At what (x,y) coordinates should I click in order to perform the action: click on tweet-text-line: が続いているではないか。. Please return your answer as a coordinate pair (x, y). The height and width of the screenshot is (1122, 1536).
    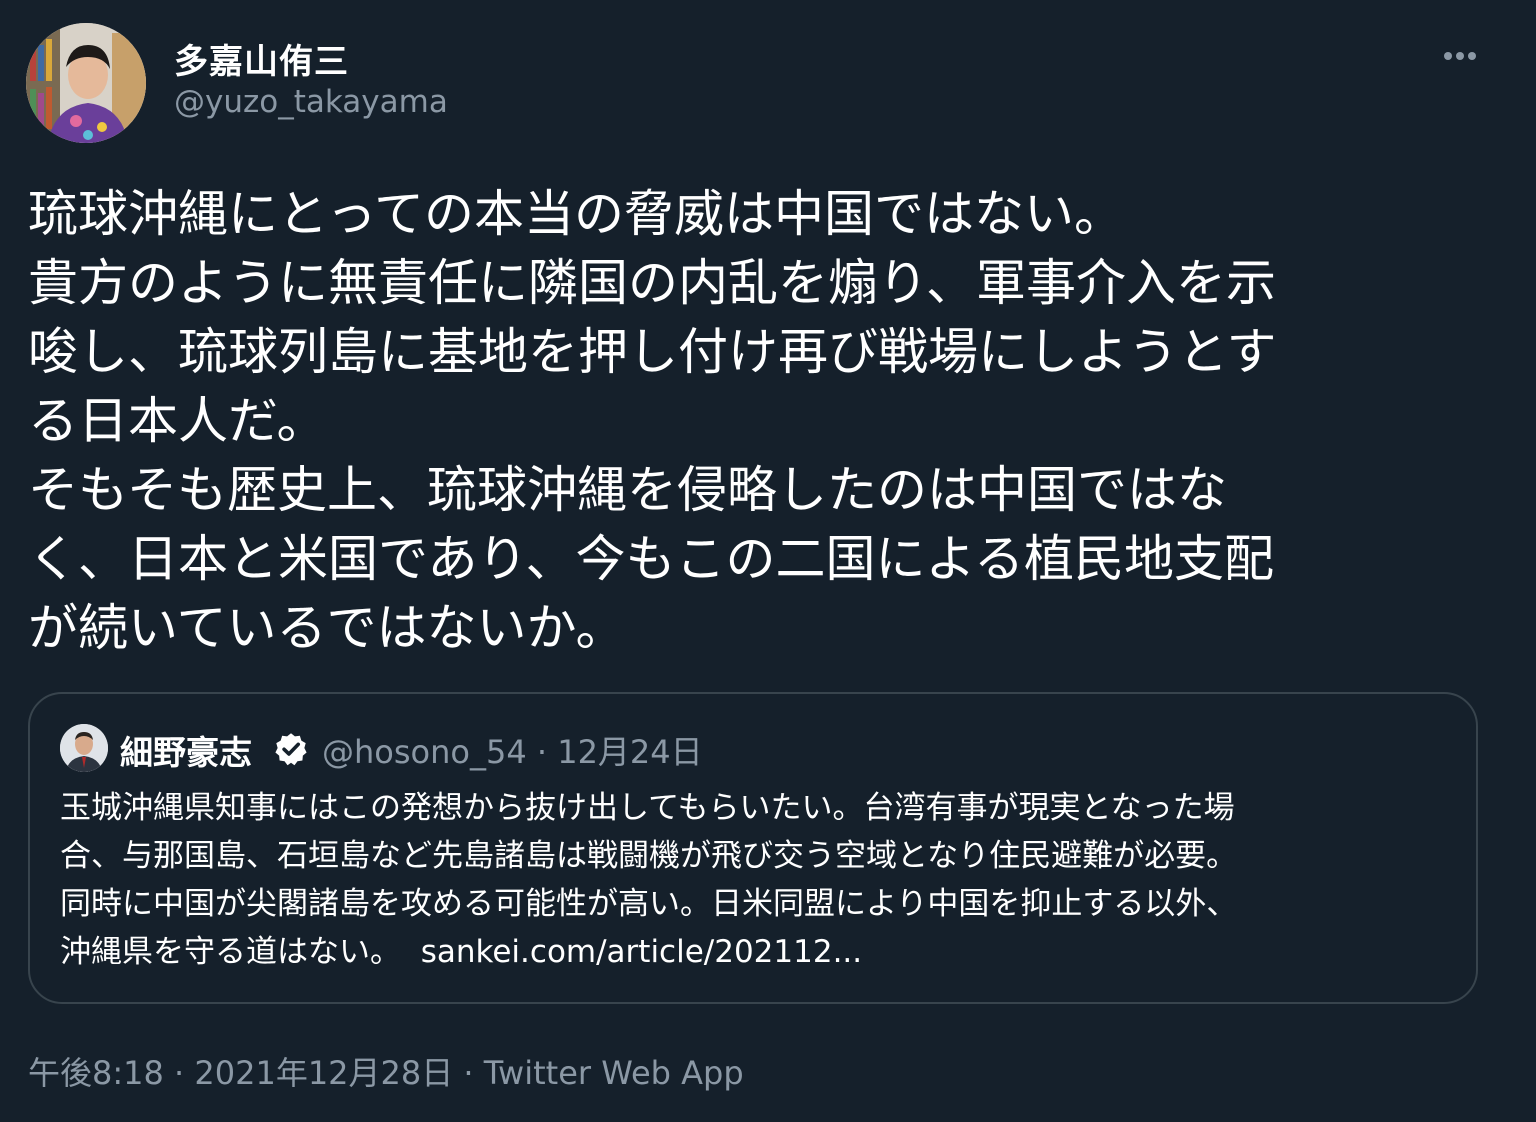
    Looking at the image, I should click on (327, 628).